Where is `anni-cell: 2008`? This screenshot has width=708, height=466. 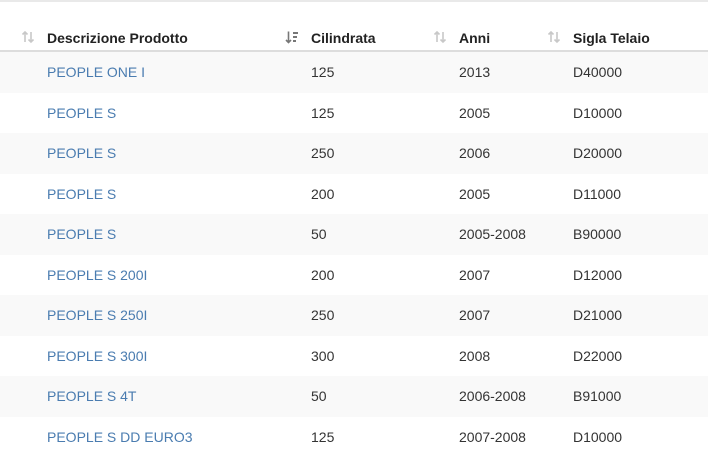
anni-cell: 2008 is located at coordinates (475, 355).